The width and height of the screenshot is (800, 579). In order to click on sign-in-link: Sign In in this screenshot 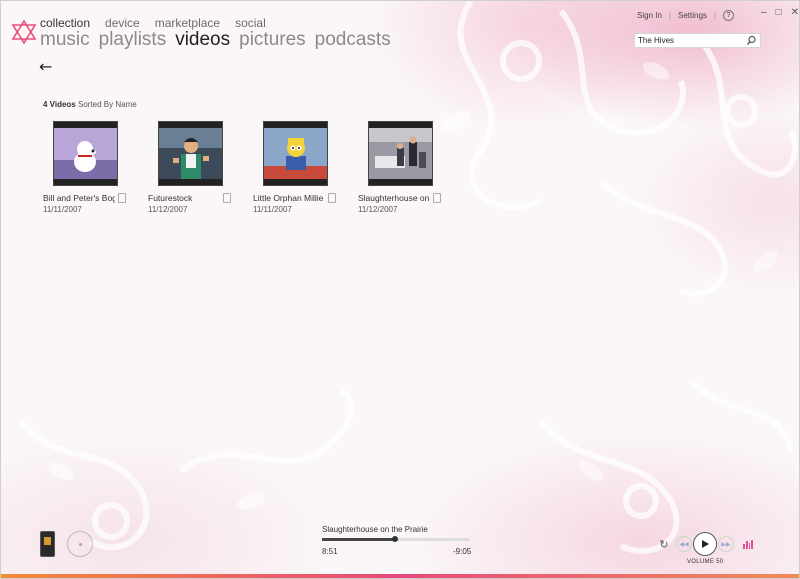, I will do `click(649, 15)`.